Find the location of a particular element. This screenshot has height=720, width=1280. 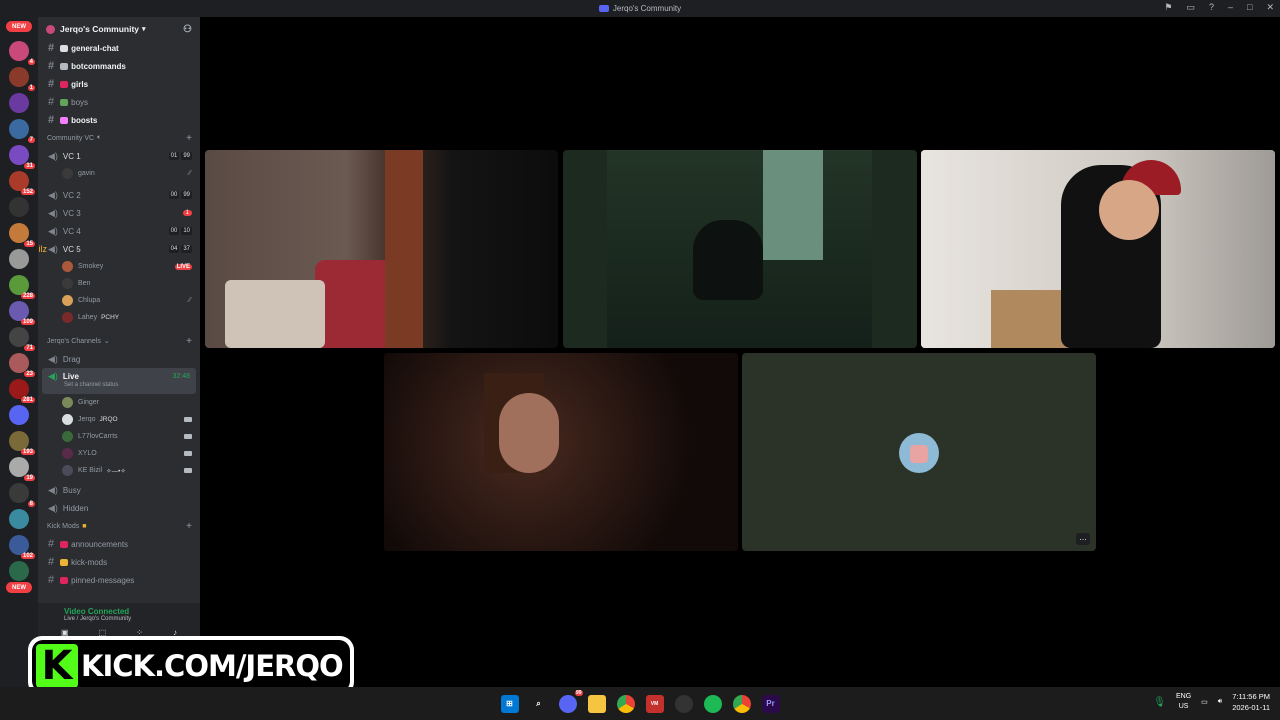

server-icon: 23 is located at coordinates (22, 365).